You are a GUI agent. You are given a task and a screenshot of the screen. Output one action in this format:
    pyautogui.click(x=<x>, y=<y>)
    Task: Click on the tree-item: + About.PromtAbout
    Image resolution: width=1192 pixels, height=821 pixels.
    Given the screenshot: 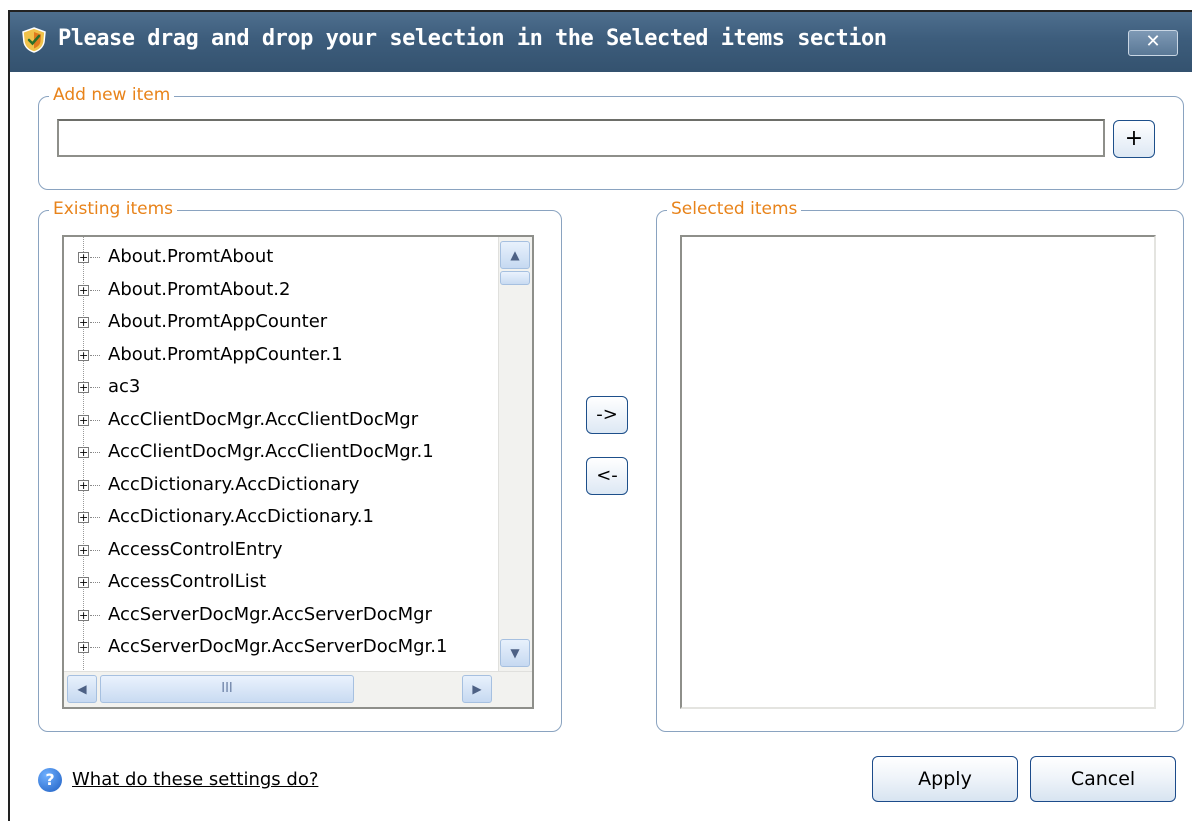 What is the action you would take?
    pyautogui.click(x=279, y=257)
    